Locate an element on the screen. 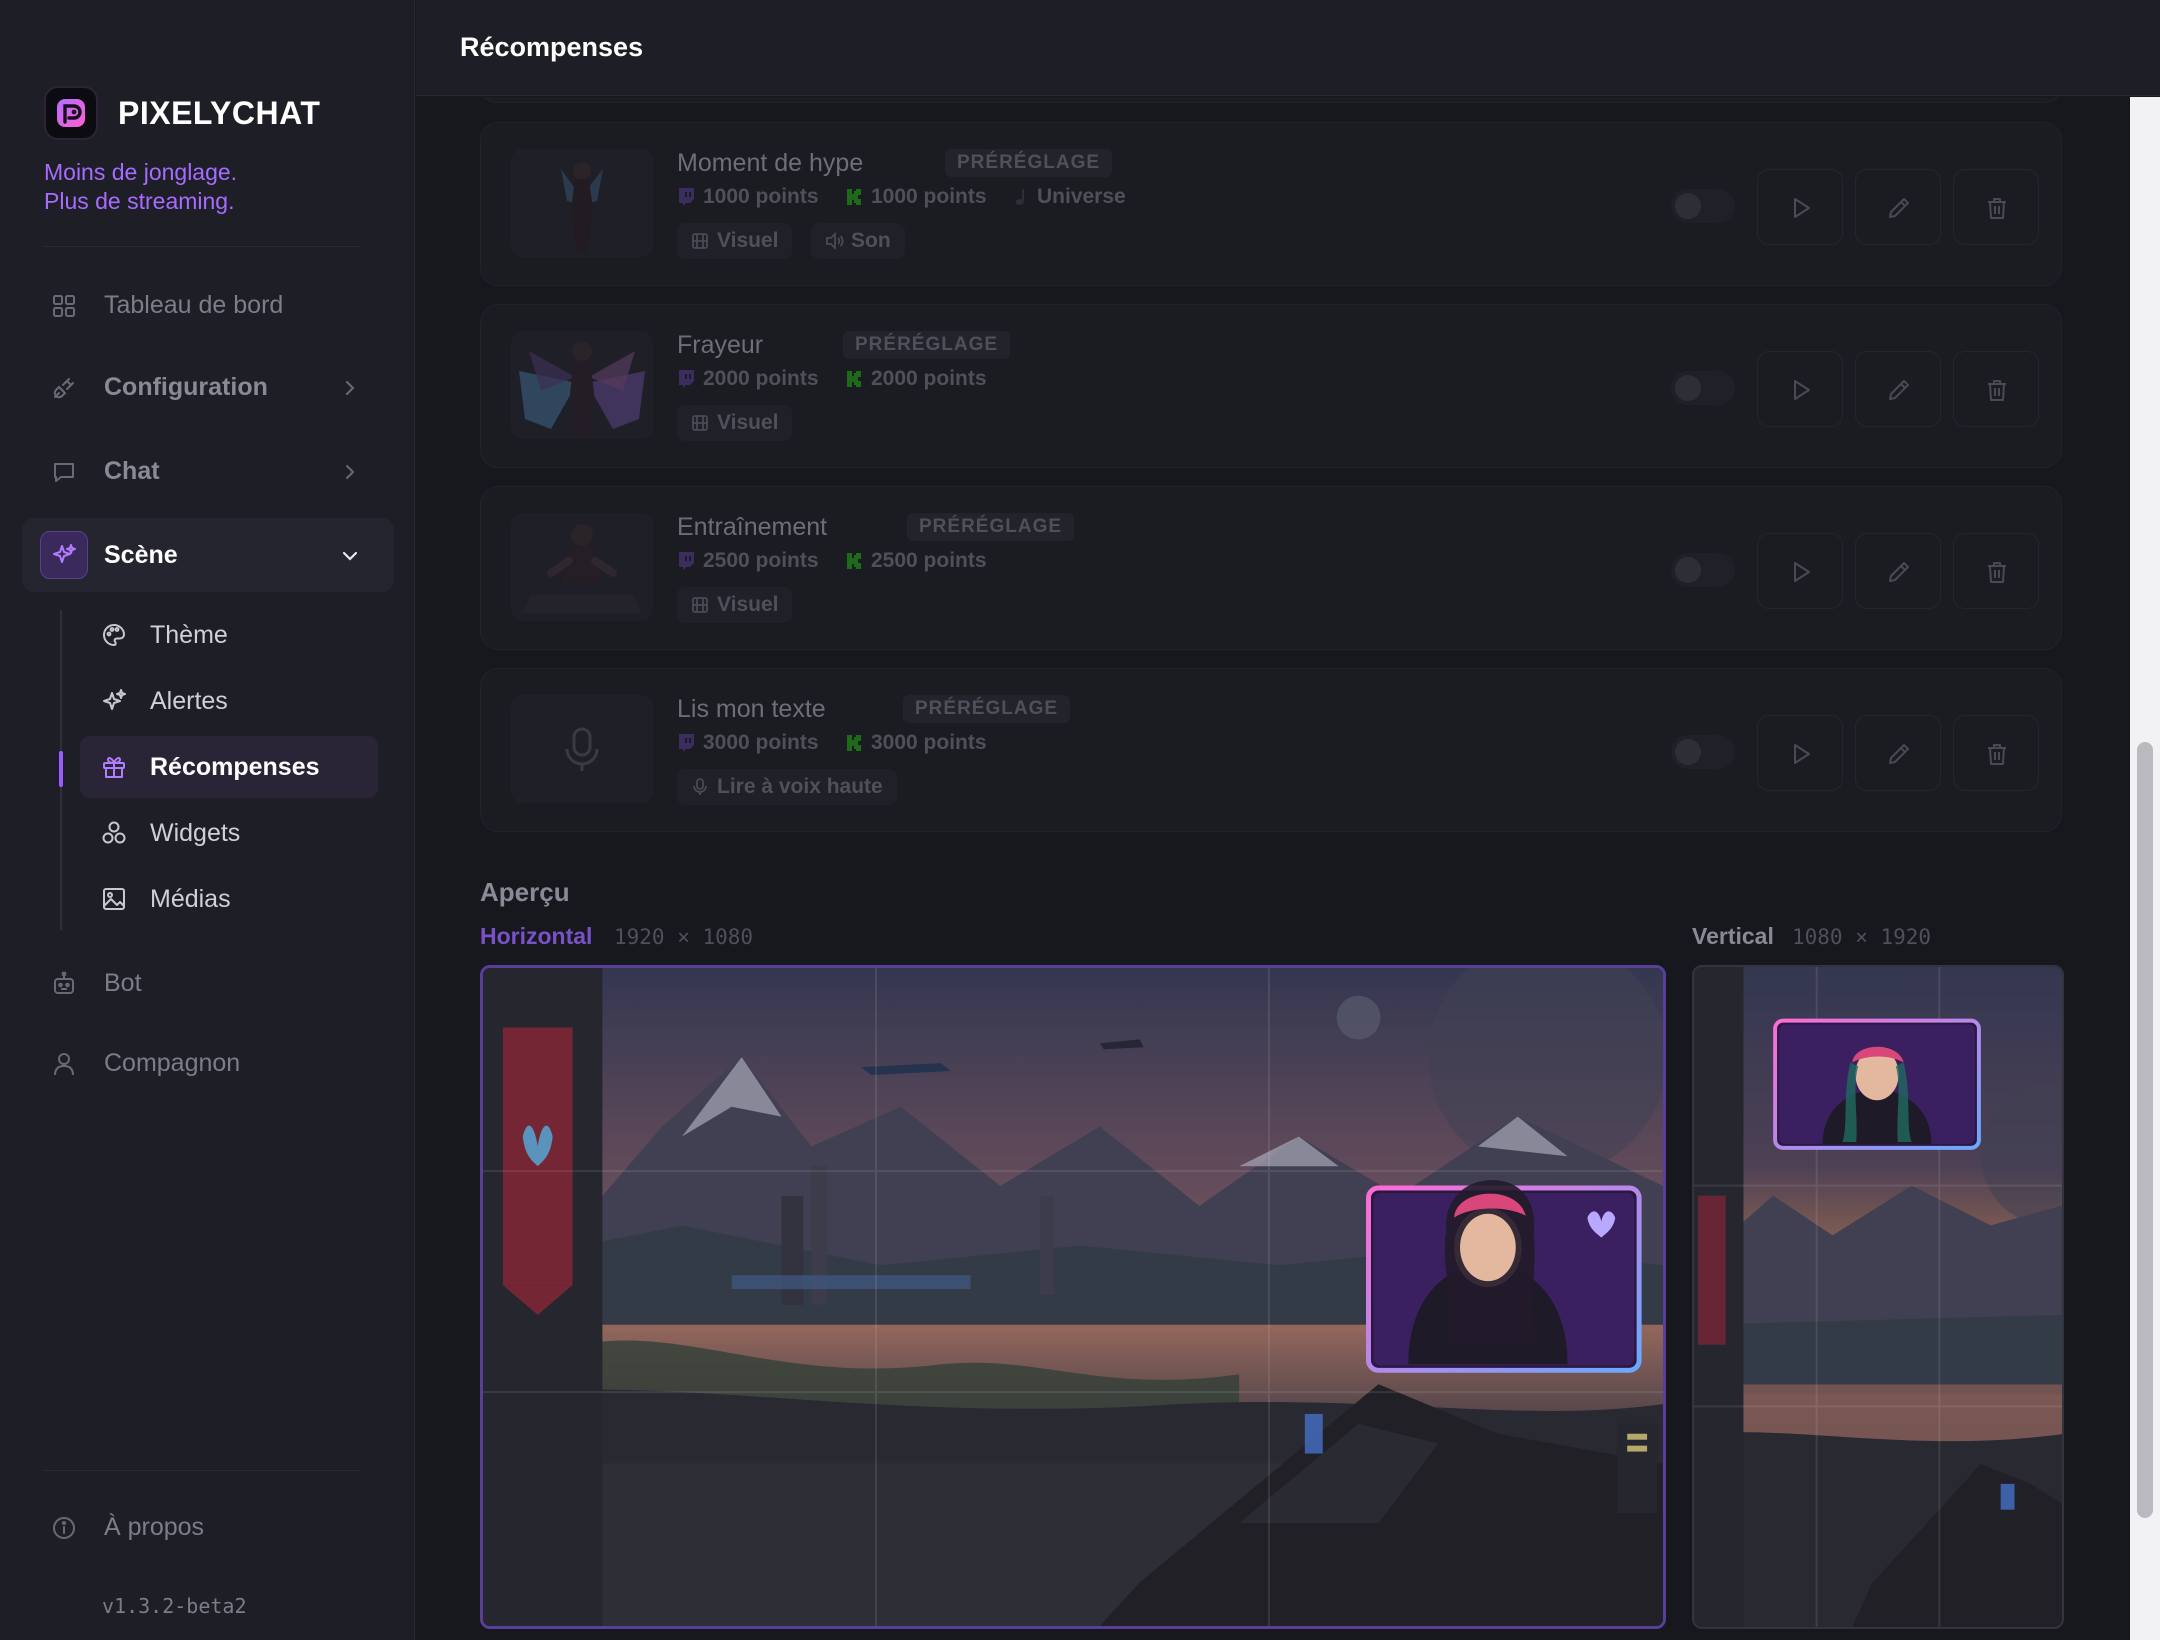  sidebar-item-scene: Scène is located at coordinates (208, 555).